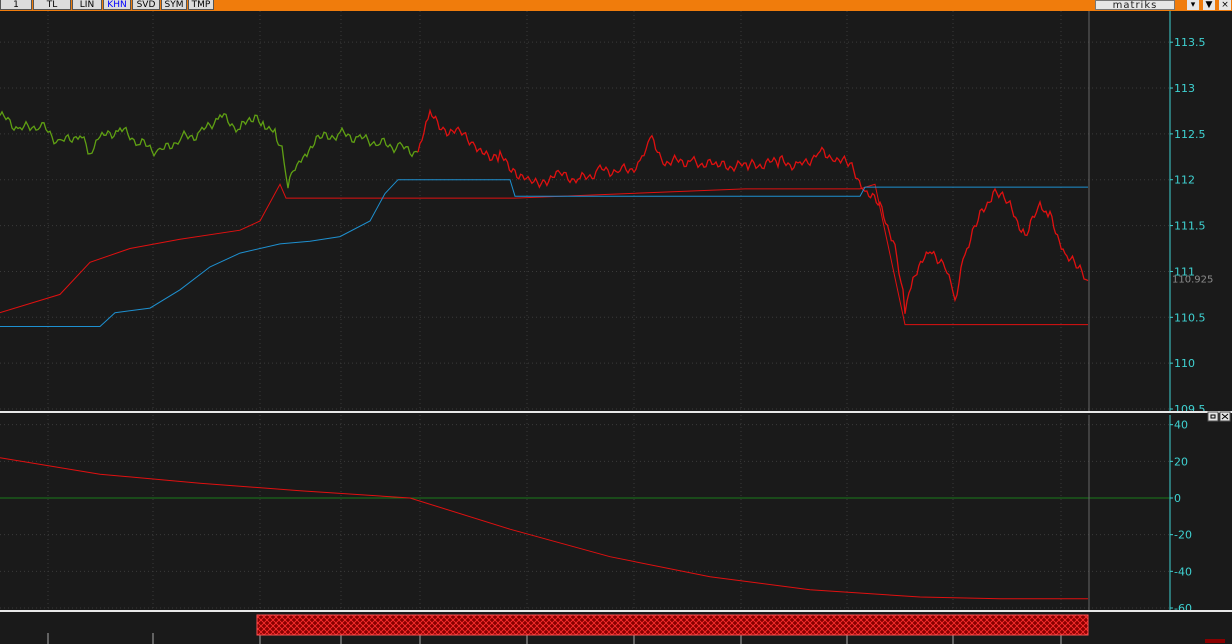 Image resolution: width=1232 pixels, height=644 pixels. What do you see at coordinates (1225, 5) in the screenshot?
I see `close-icon: ×` at bounding box center [1225, 5].